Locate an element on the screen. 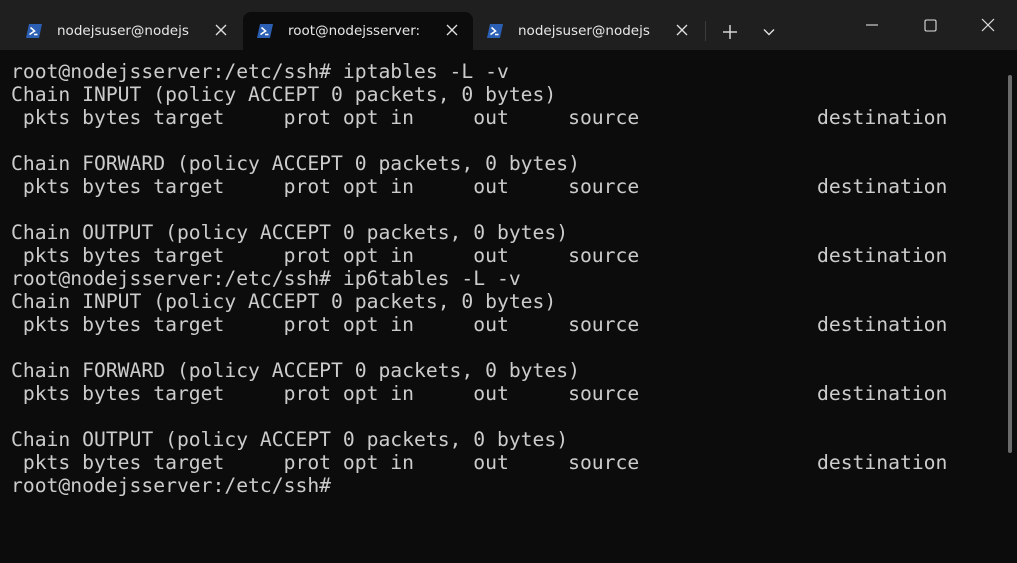 The width and height of the screenshot is (1017, 563). tab-dropdown-button is located at coordinates (769, 32).